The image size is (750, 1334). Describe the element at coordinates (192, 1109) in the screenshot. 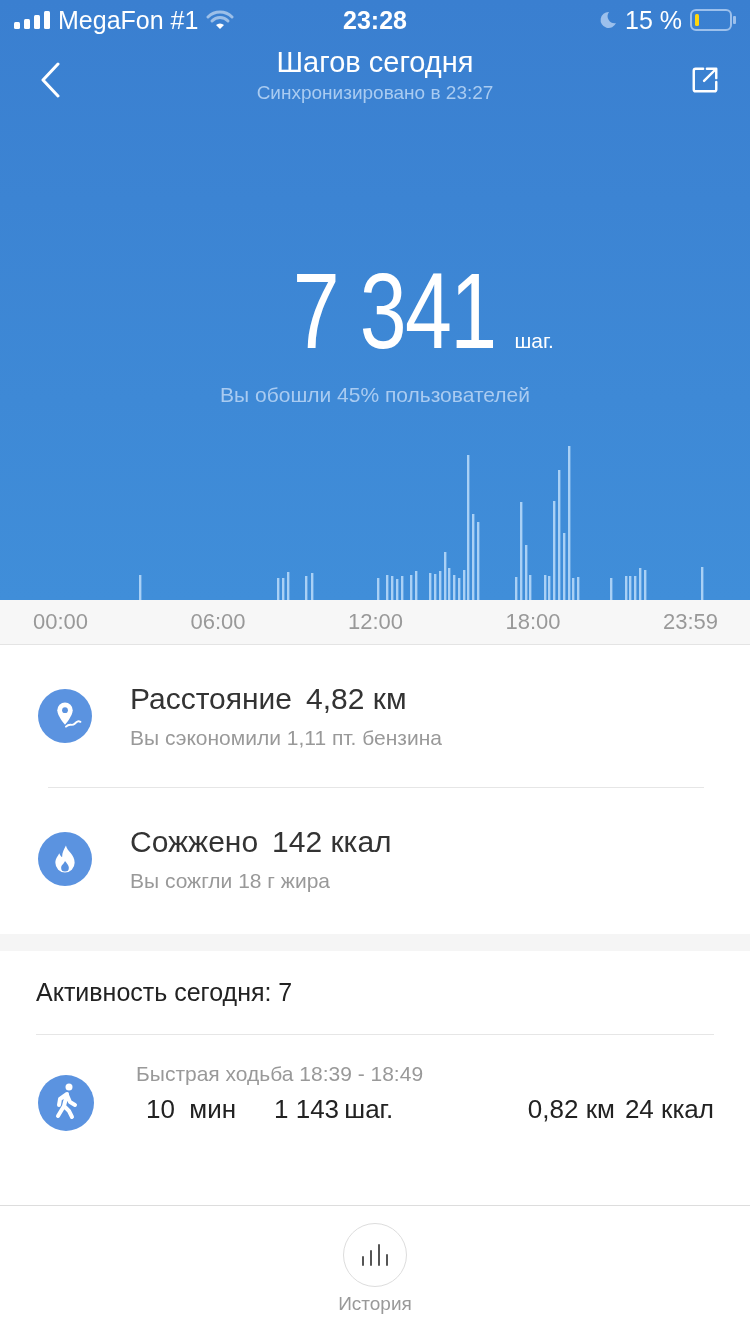

I see `activity-duration: 10 мин` at that location.